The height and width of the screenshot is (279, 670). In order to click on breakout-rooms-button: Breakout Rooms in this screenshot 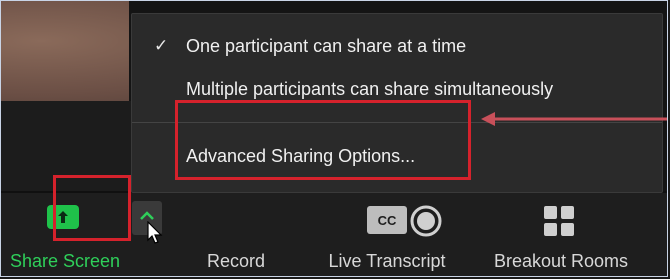, I will do `click(561, 234)`.